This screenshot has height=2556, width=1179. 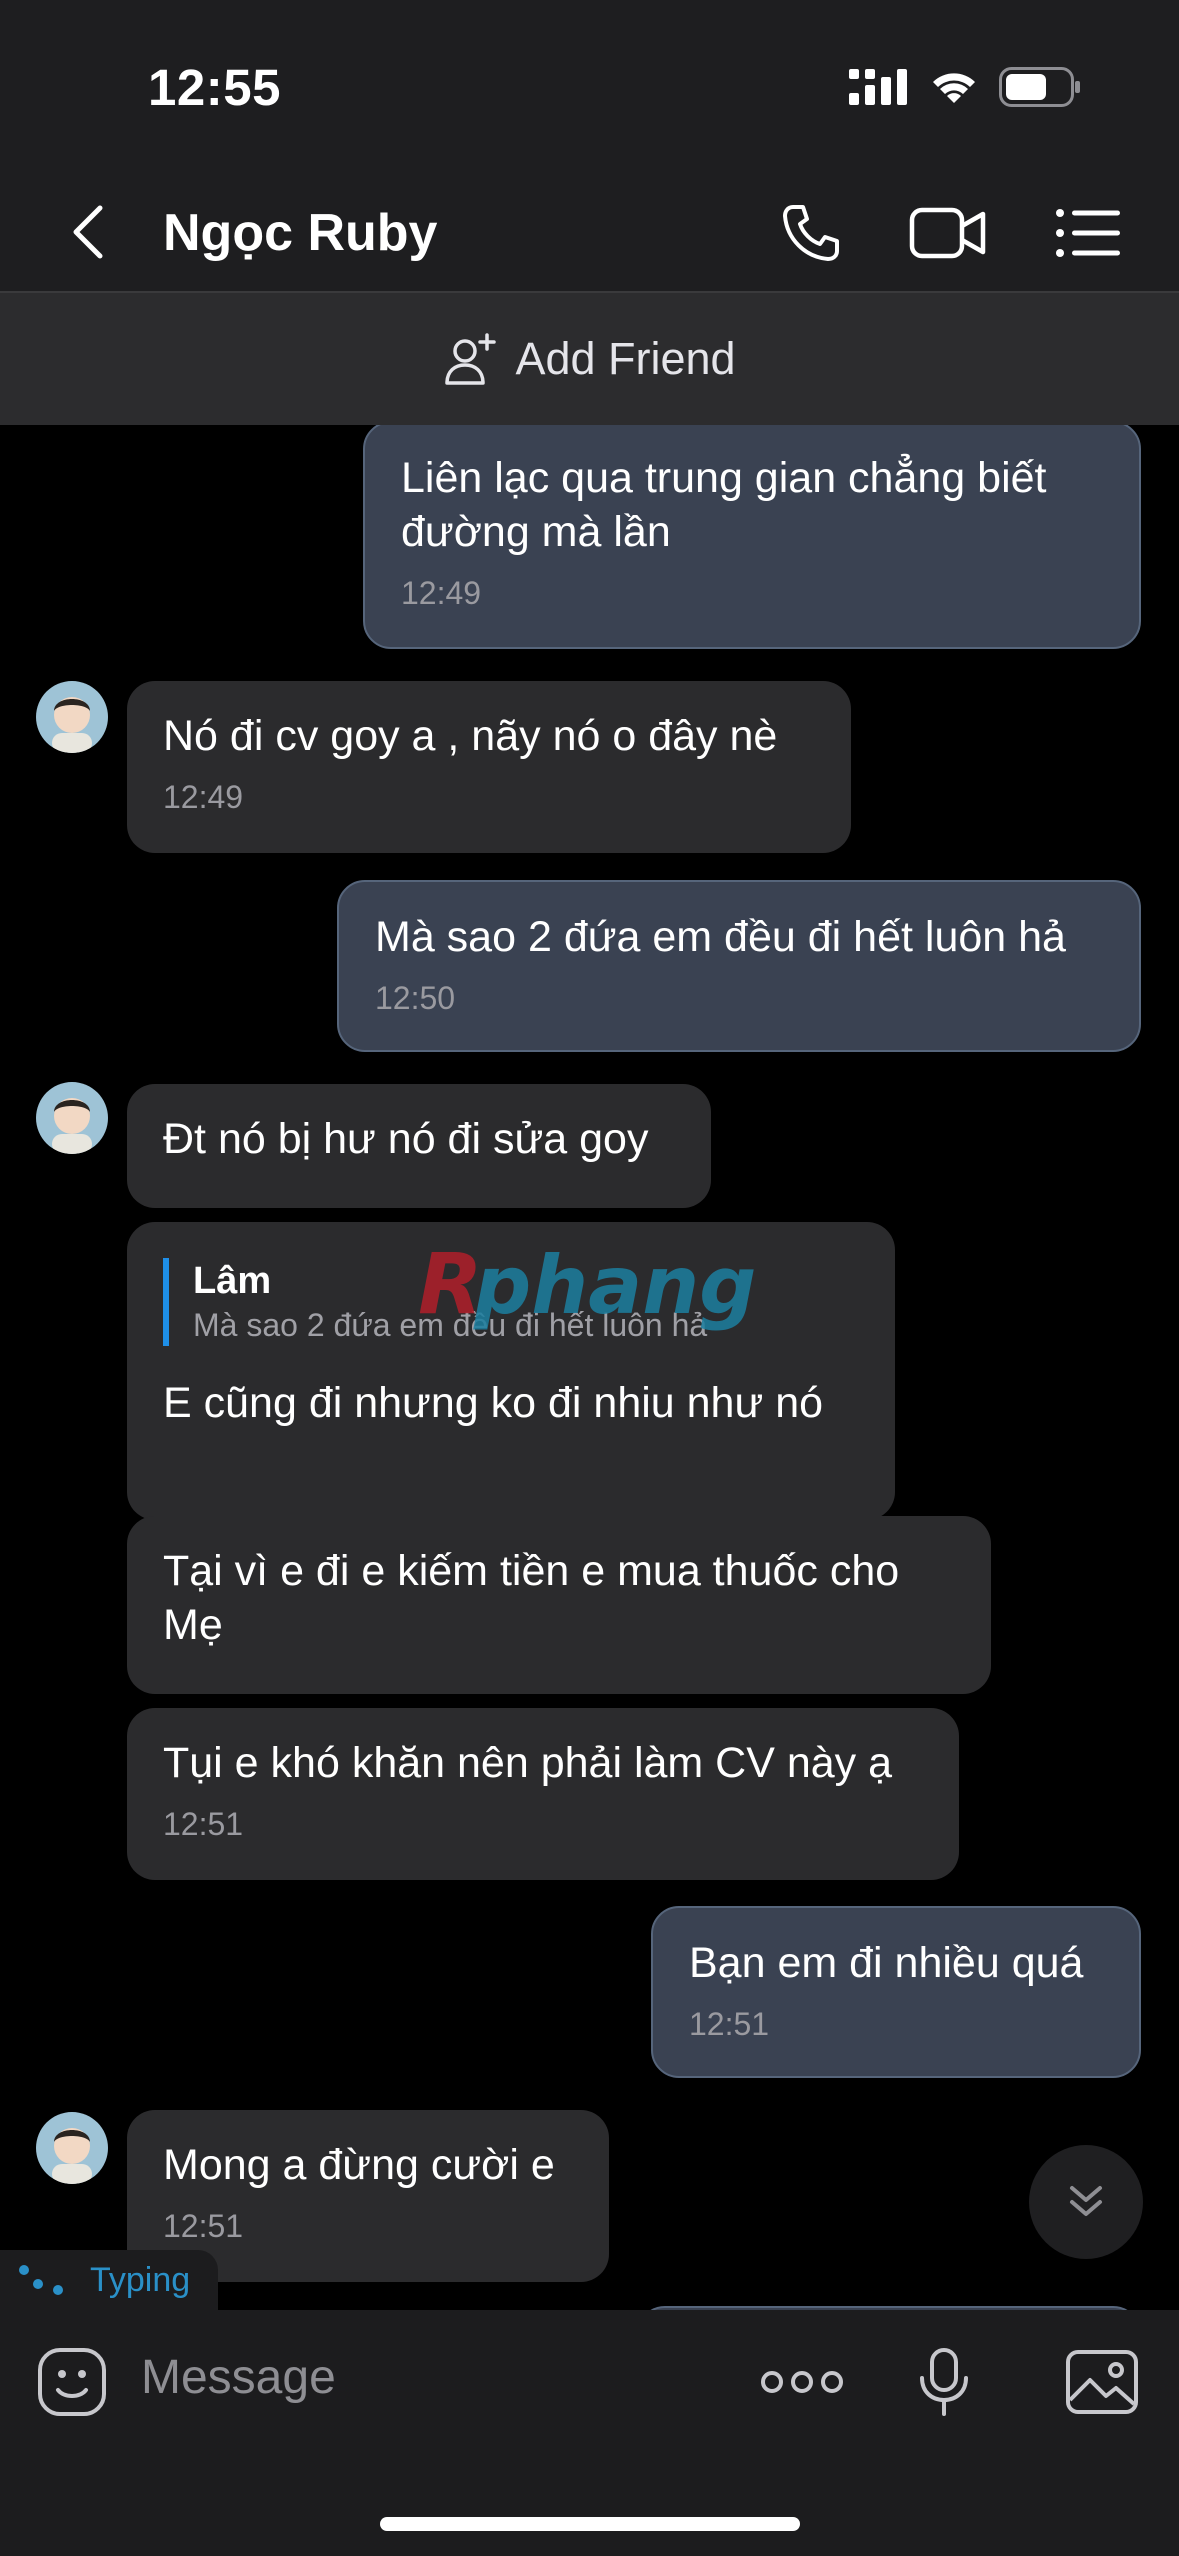 What do you see at coordinates (954, 88) in the screenshot?
I see `wifi-icon` at bounding box center [954, 88].